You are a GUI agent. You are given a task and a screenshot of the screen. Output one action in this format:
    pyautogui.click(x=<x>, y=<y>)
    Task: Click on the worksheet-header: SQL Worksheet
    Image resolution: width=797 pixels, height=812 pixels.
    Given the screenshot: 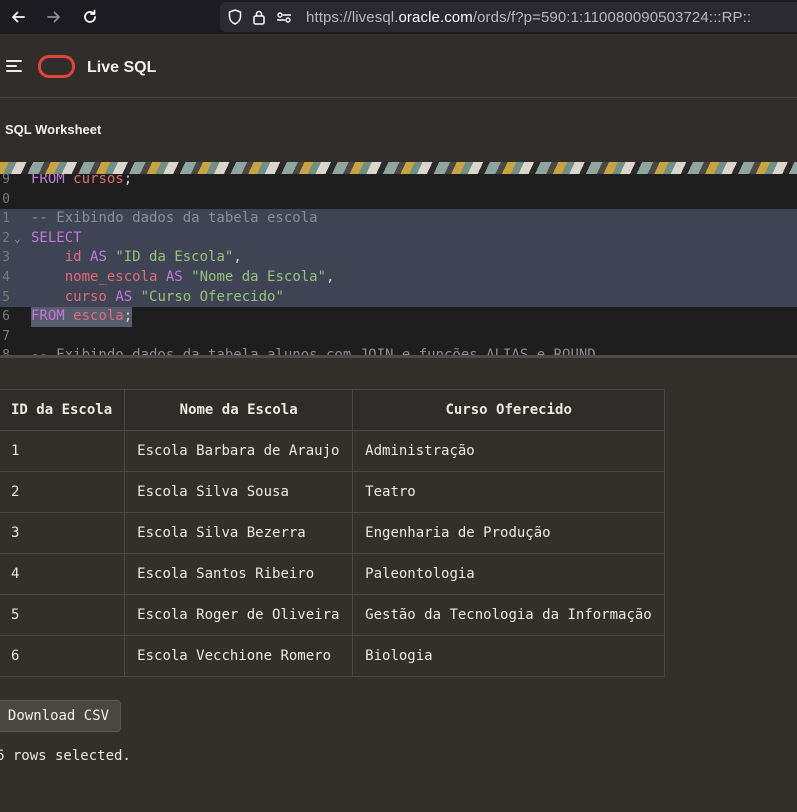 What is the action you would take?
    pyautogui.click(x=398, y=130)
    